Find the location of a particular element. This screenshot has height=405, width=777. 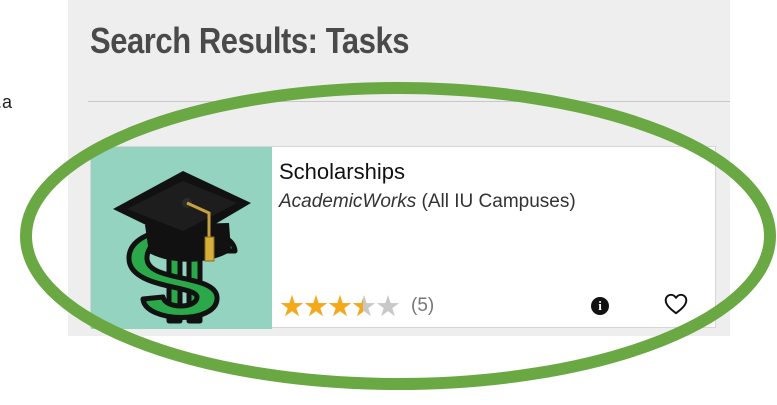

clipped-text-fragment: a. is located at coordinates (6, 102).